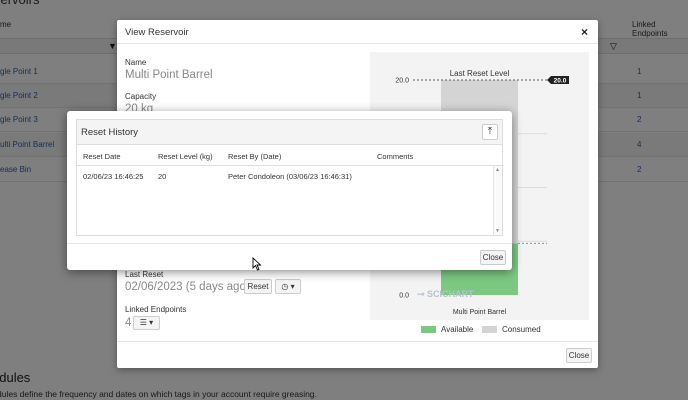  What do you see at coordinates (187, 287) in the screenshot?
I see `last-reset-value: 02/06/2023 (5 days ago)` at bounding box center [187, 287].